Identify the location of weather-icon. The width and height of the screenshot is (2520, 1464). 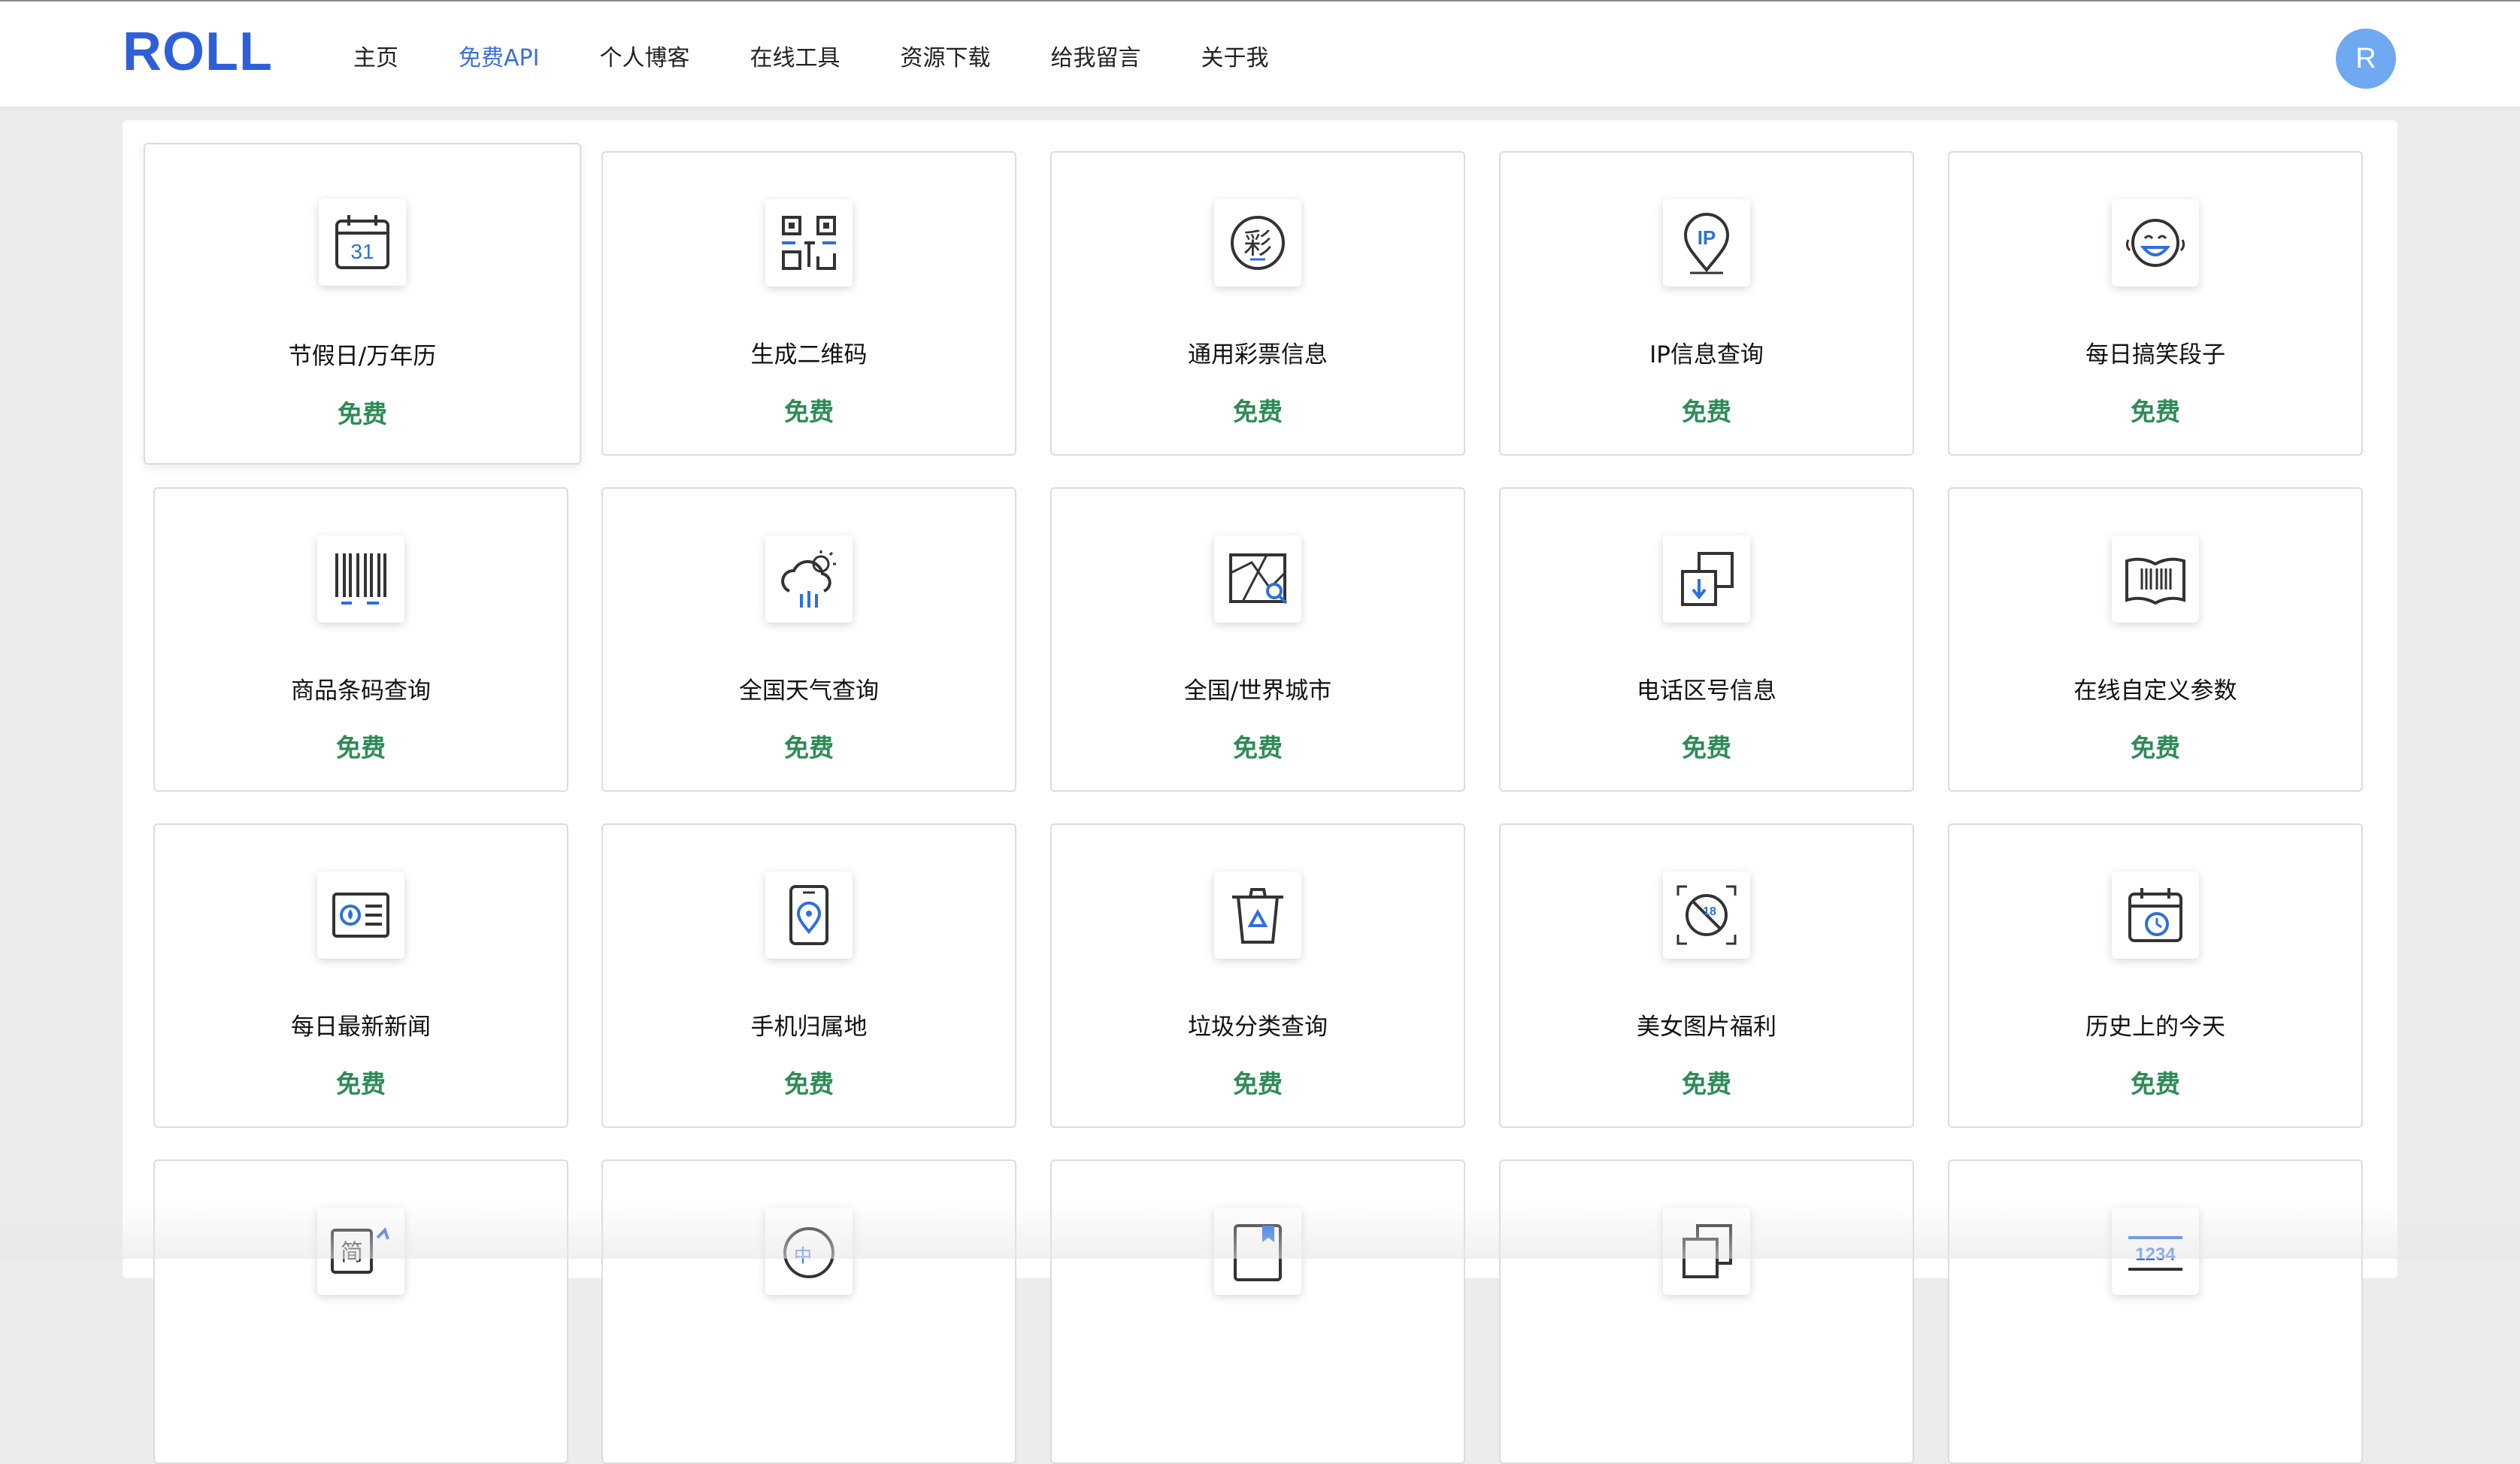
(809, 579).